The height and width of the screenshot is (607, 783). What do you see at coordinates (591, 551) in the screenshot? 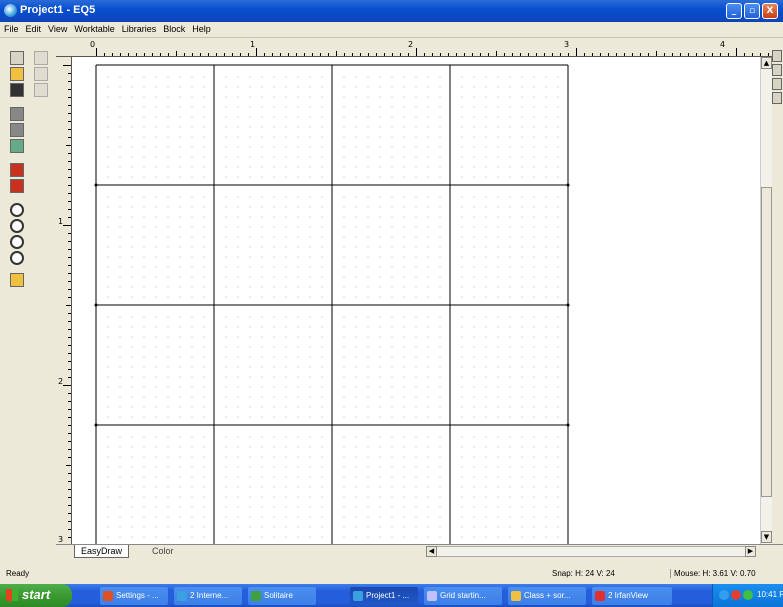
I see `horizontal-scrollbar: ◀ ▶` at bounding box center [591, 551].